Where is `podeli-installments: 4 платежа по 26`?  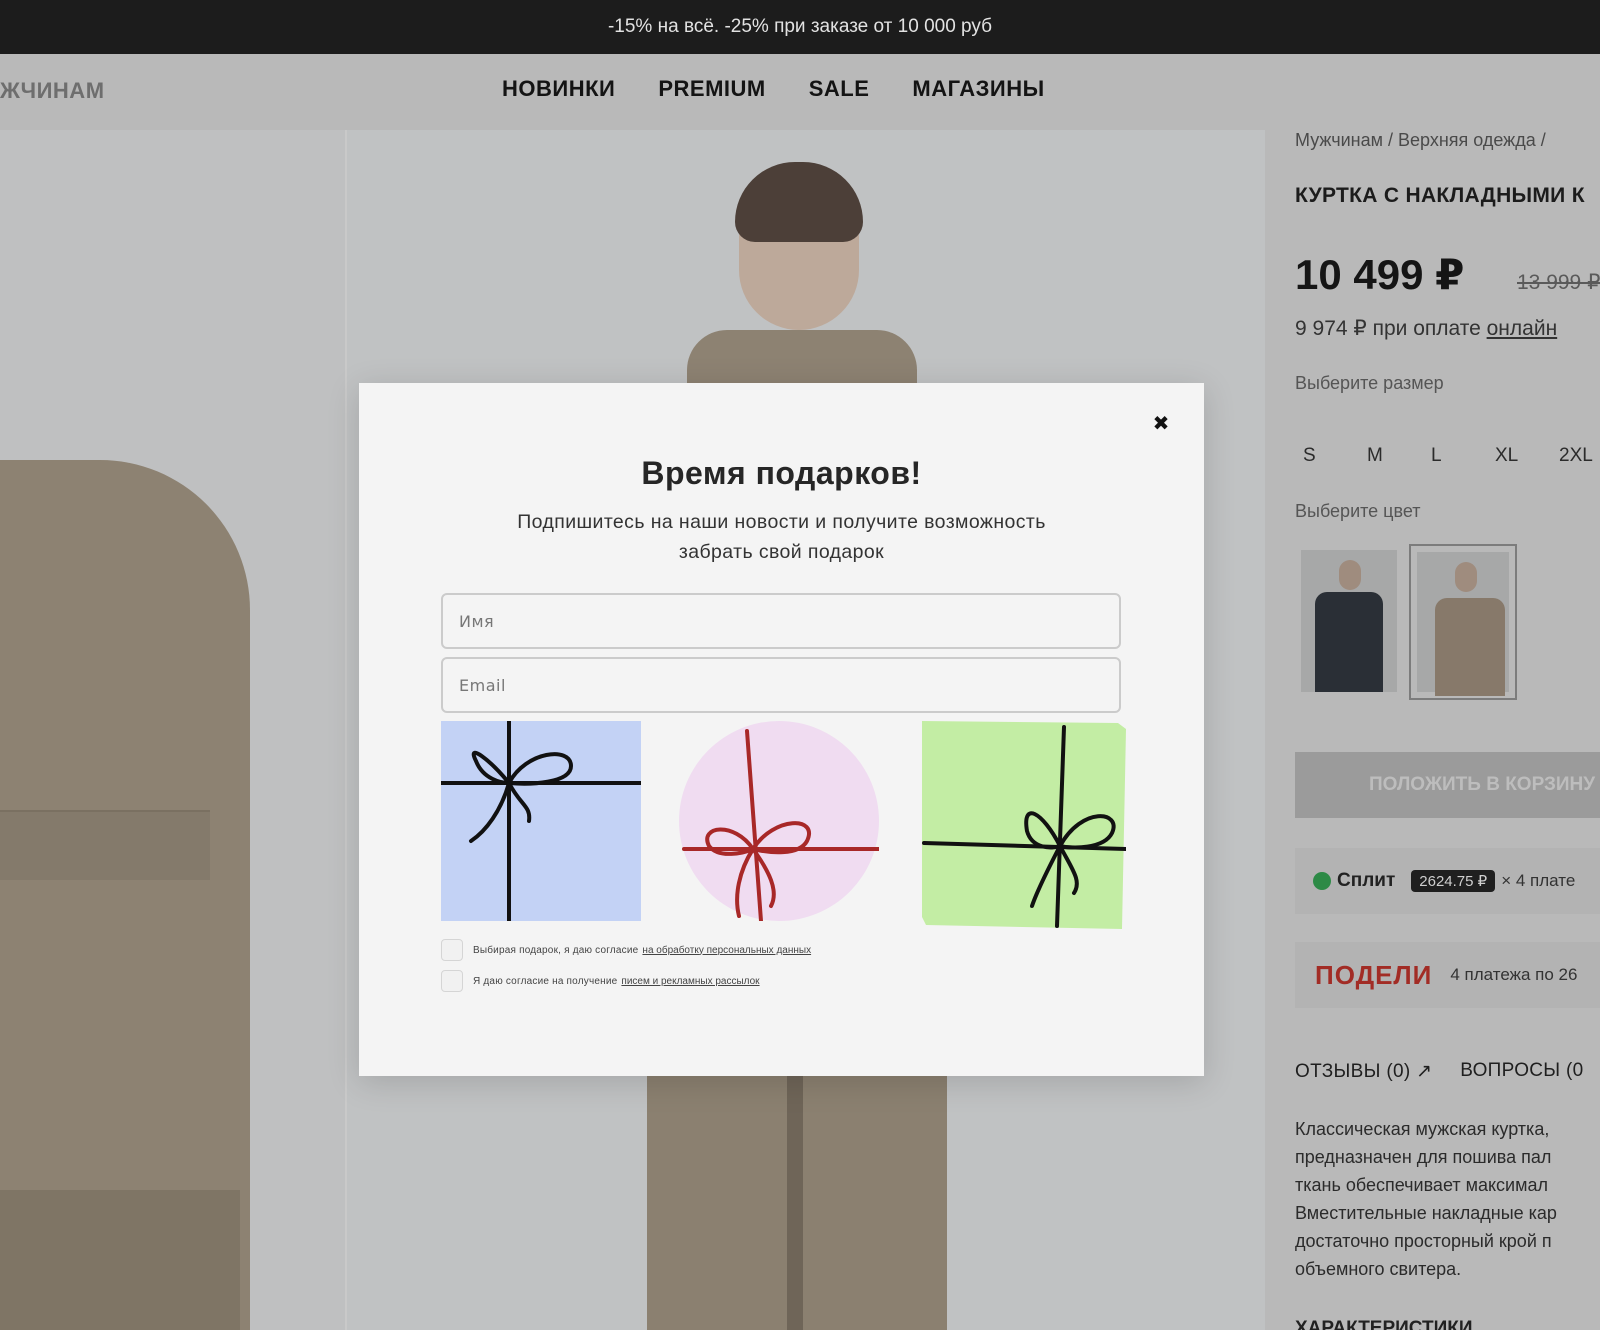 podeli-installments: 4 платежа по 26 is located at coordinates (1514, 974).